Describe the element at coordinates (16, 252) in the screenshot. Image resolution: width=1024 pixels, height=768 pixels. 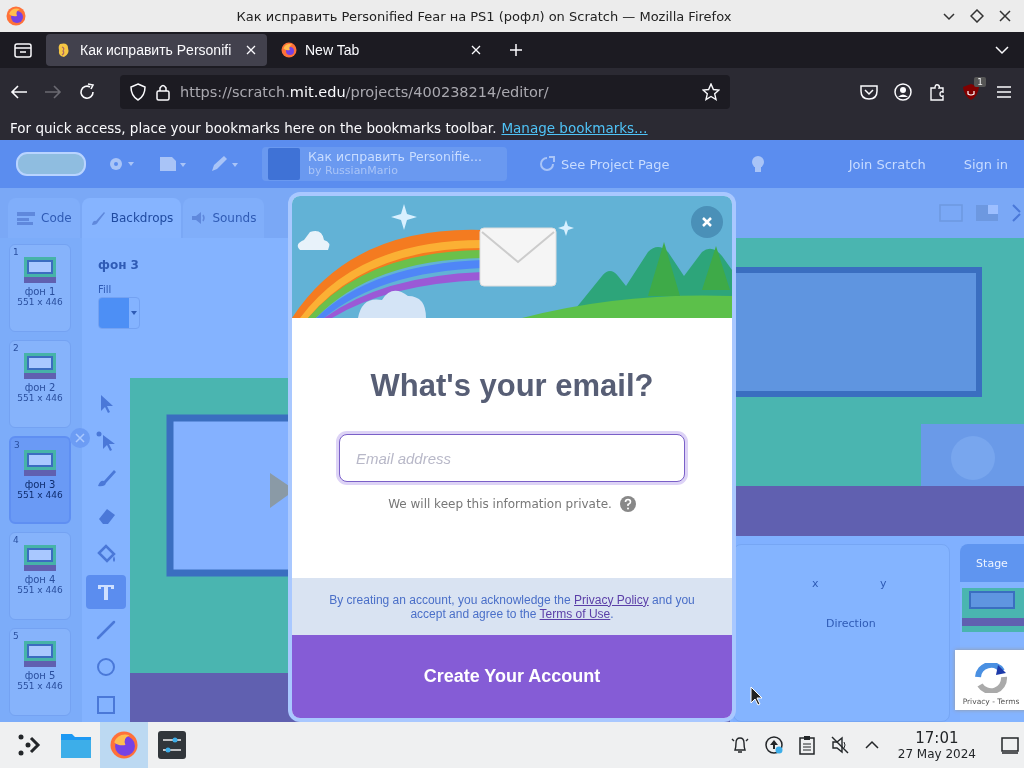
I see `backdrop-number: 1` at that location.